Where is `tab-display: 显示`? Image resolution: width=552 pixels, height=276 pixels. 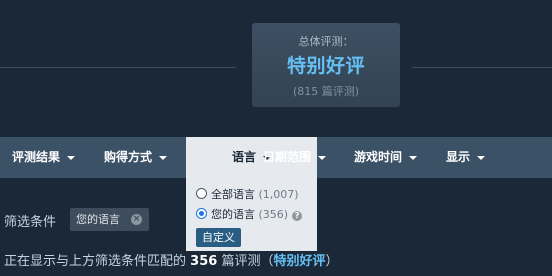 tab-display: 显示 is located at coordinates (466, 157).